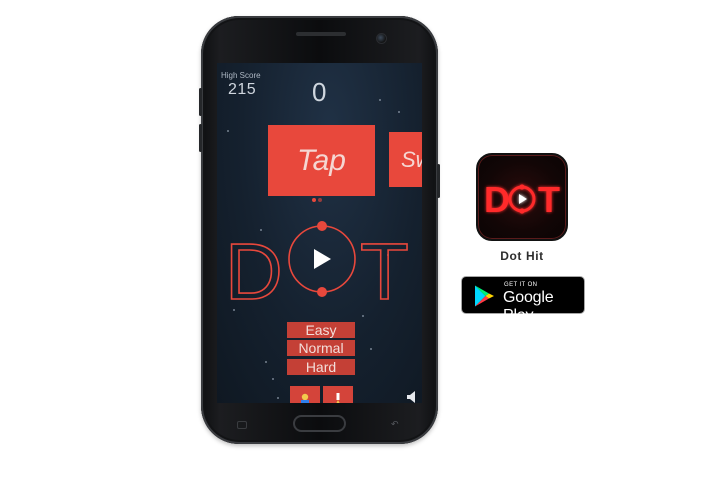 The image size is (720, 480). Describe the element at coordinates (384, 271) in the screenshot. I see `logo-letter-t: T` at that location.